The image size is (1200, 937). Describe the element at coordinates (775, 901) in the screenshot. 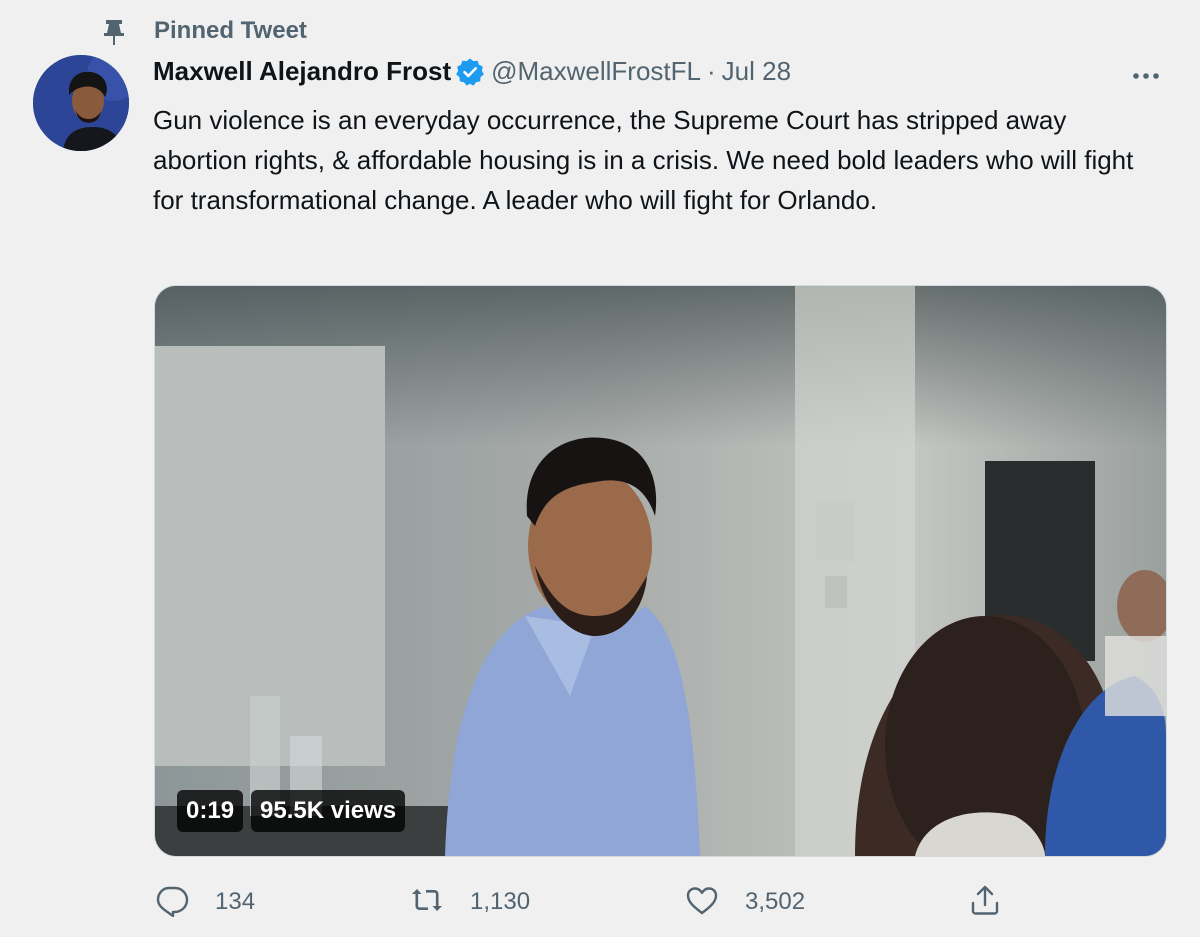

I see `like-count: 3,502` at that location.